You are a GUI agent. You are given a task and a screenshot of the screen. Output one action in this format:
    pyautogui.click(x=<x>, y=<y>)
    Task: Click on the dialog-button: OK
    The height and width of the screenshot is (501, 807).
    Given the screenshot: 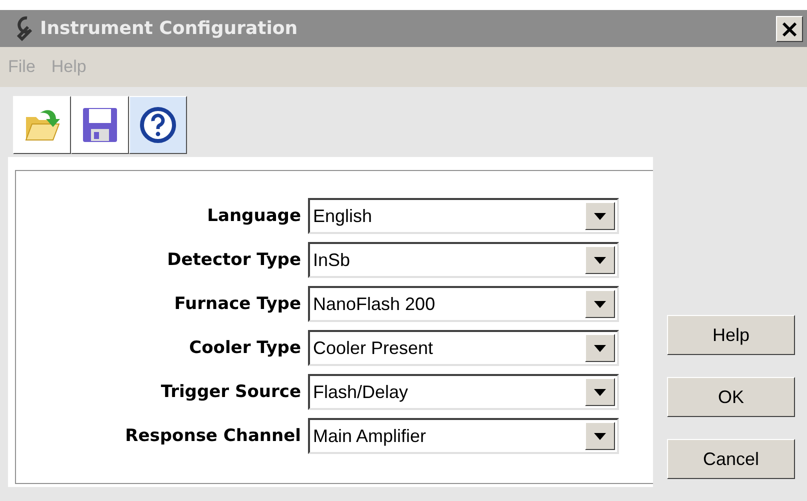 What is the action you would take?
    pyautogui.click(x=731, y=397)
    